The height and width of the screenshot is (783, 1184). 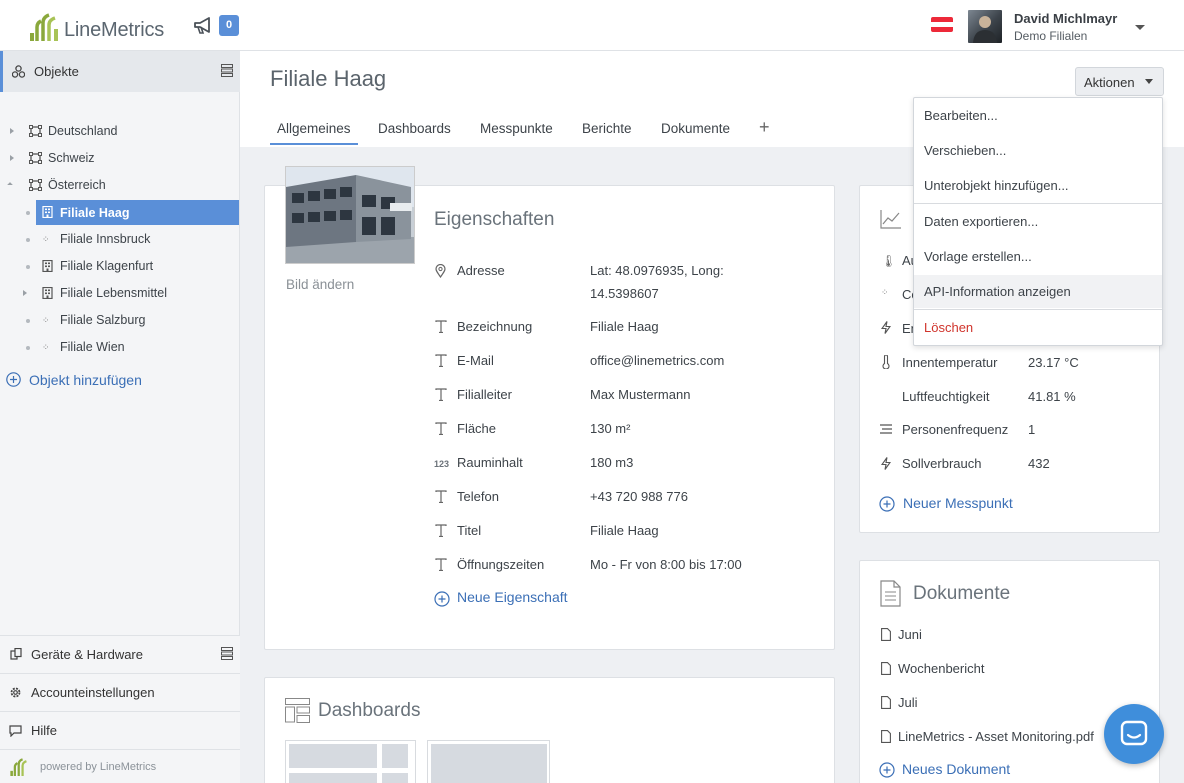 I want to click on tab-messpunkte: Messpunkte, so click(x=516, y=128).